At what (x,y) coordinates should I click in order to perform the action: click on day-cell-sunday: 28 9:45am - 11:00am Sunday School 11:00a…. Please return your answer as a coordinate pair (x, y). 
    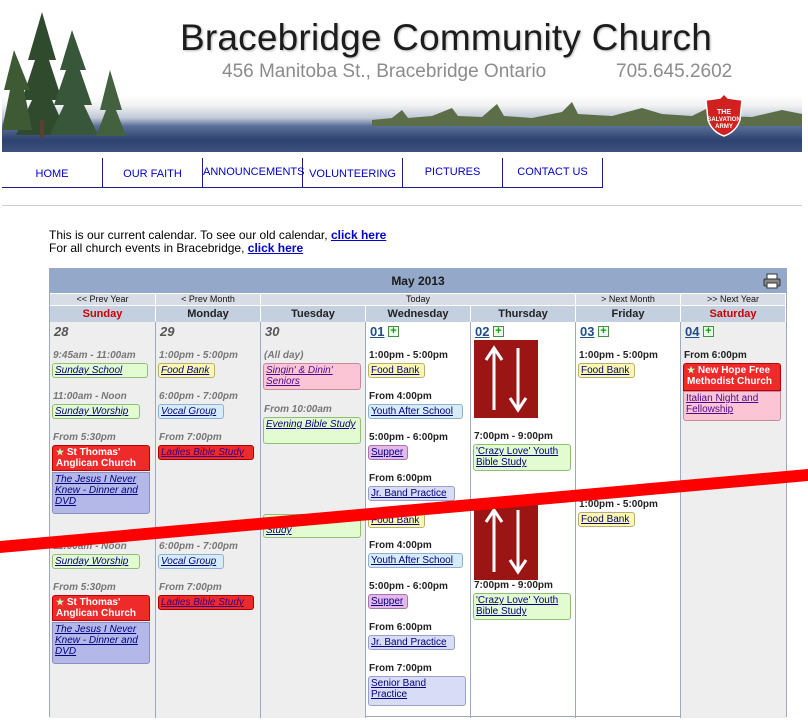
    Looking at the image, I should click on (103, 520).